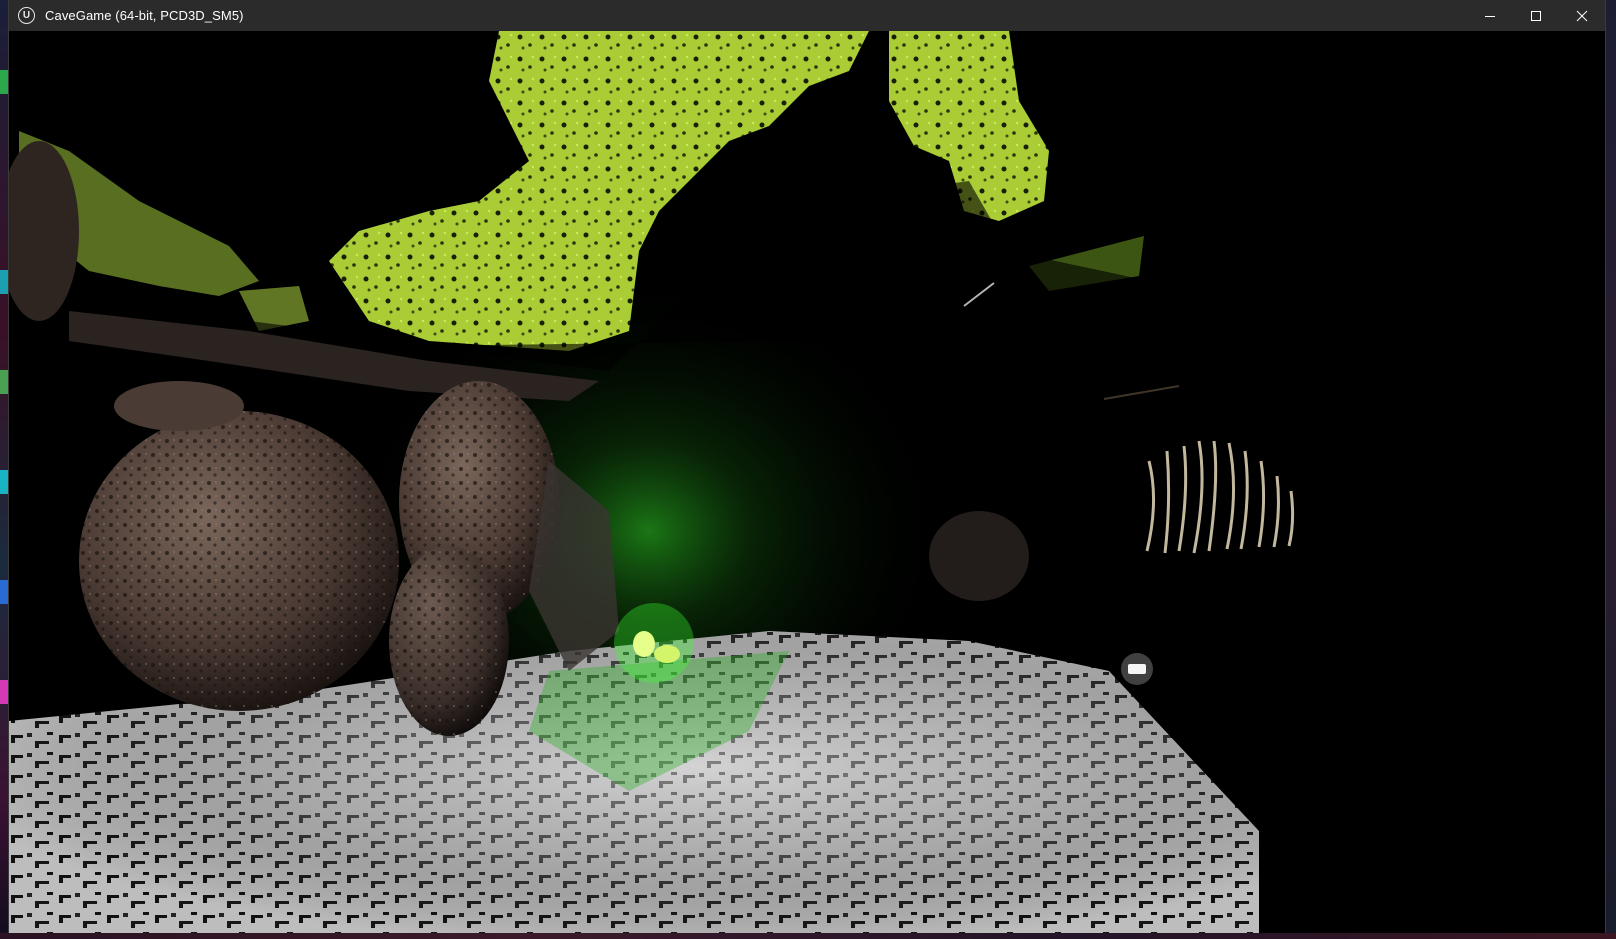  I want to click on minimize-button, so click(1490, 15).